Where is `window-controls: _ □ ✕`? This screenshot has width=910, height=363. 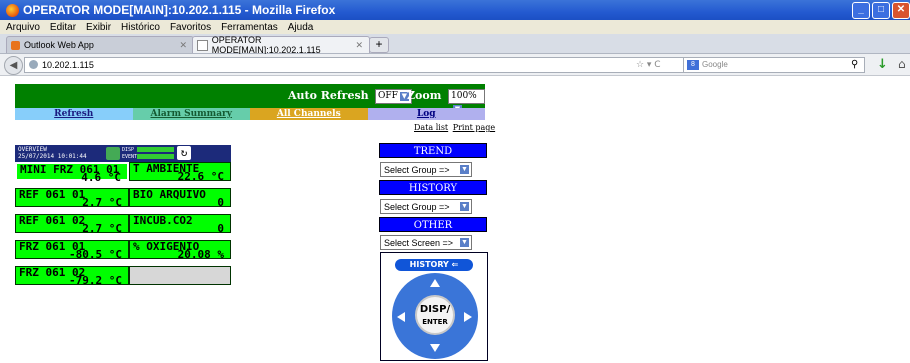 window-controls: _ □ ✕ is located at coordinates (881, 10).